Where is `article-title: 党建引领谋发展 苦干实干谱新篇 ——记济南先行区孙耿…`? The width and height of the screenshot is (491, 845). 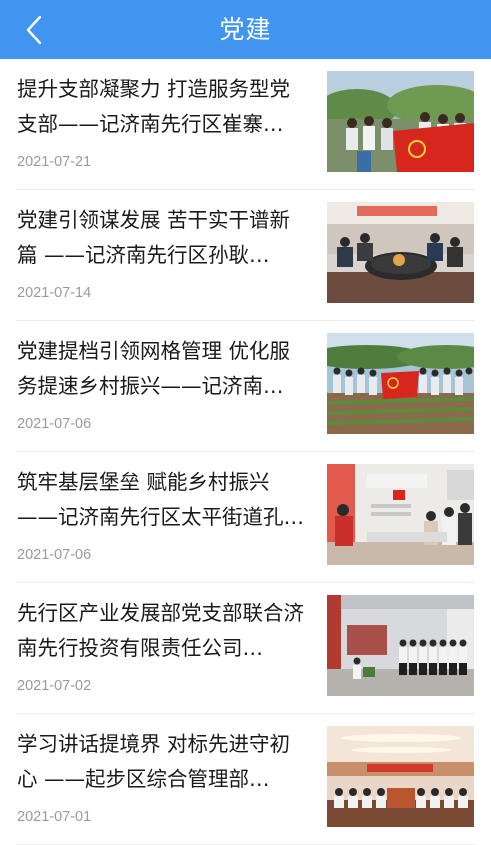 article-title: 党建引领谋发展 苦干实干谱新篇 ——记济南先行区孙耿… is located at coordinates (154, 237).